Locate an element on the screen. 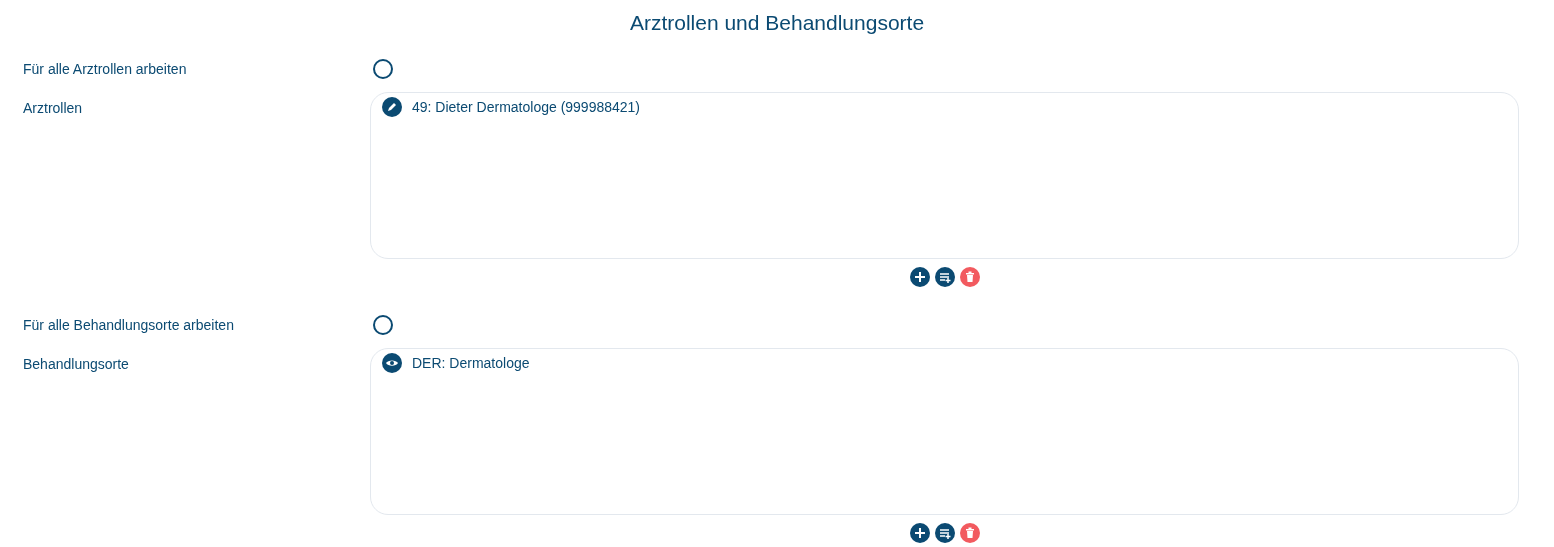 This screenshot has height=547, width=1554. list-label: Arztrollen is located at coordinates (53, 108).